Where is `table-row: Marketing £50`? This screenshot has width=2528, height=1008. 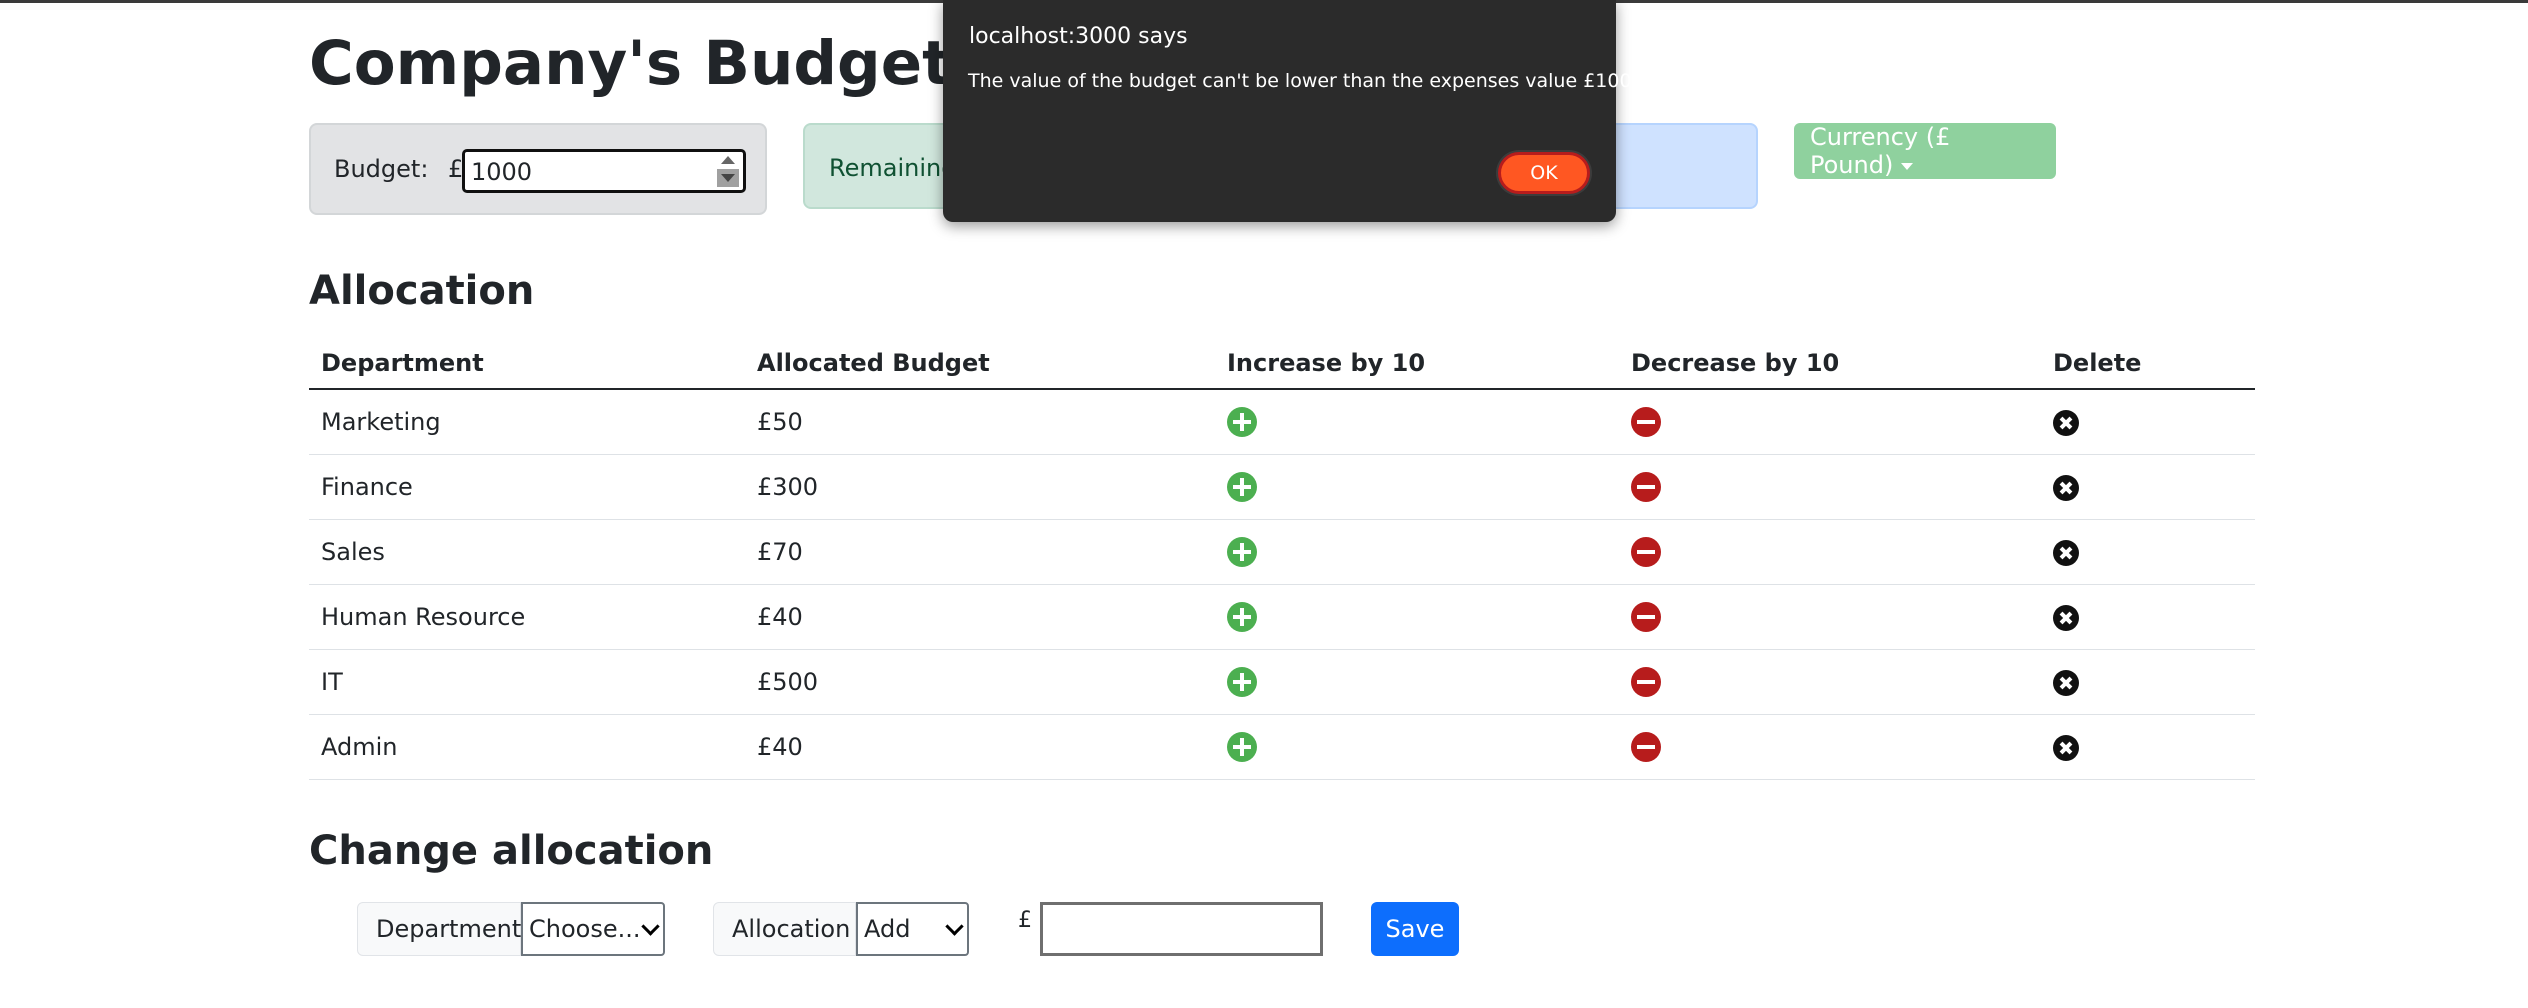 table-row: Marketing £50 is located at coordinates (1282, 422).